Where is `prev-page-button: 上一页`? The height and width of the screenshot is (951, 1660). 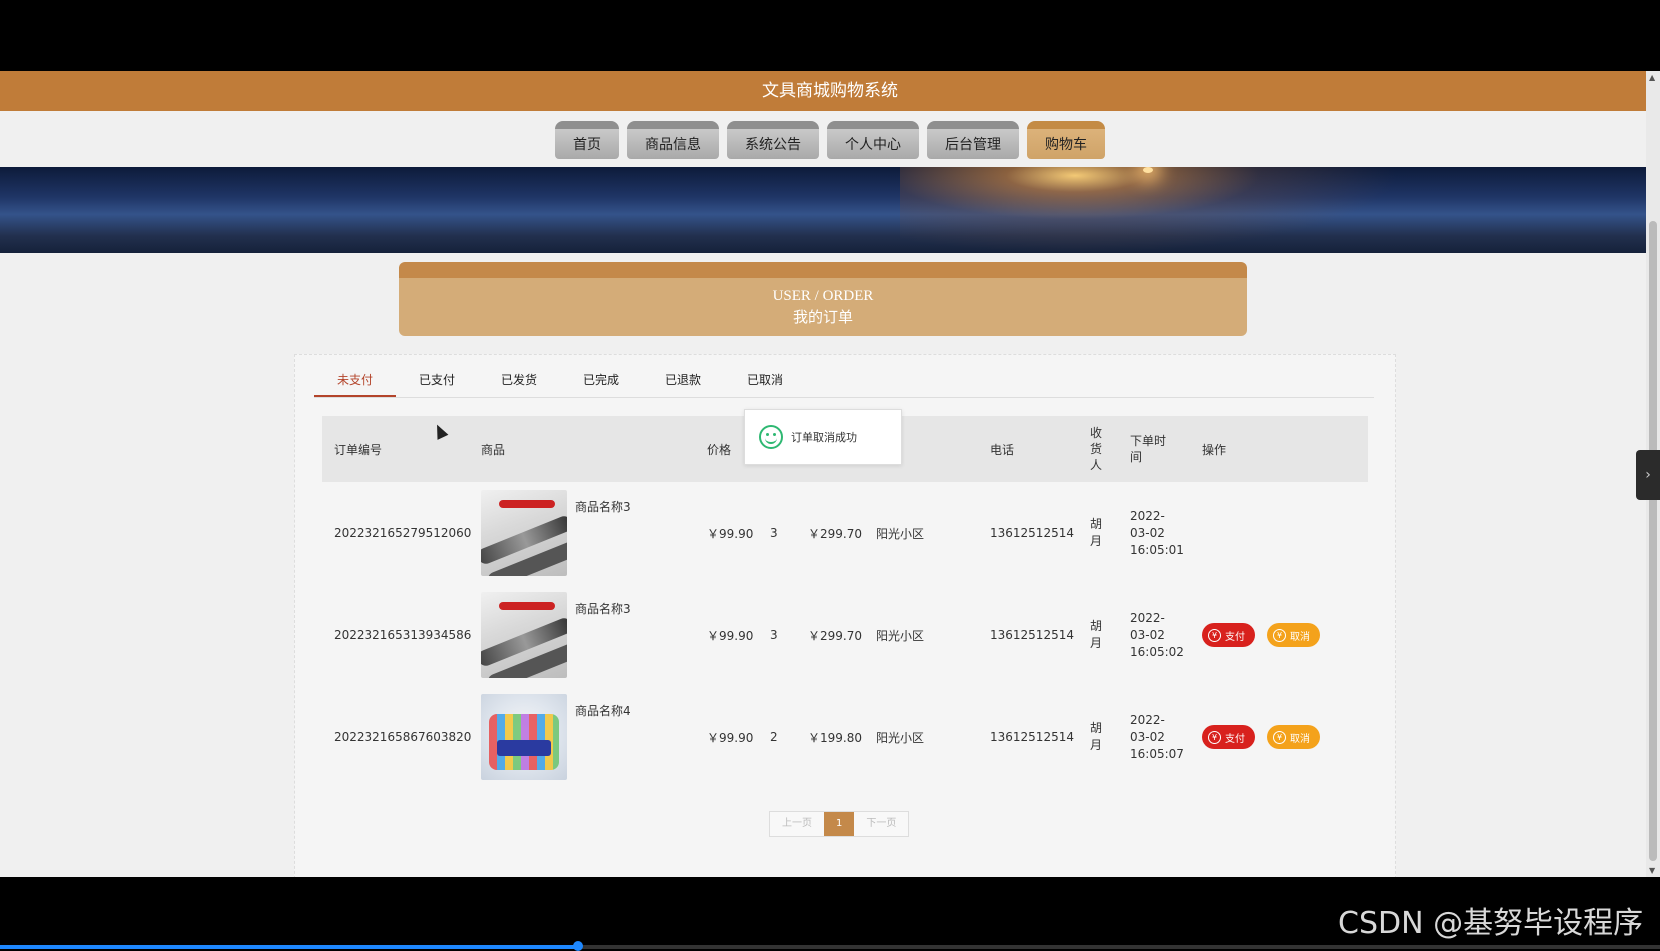 prev-page-button: 上一页 is located at coordinates (797, 824).